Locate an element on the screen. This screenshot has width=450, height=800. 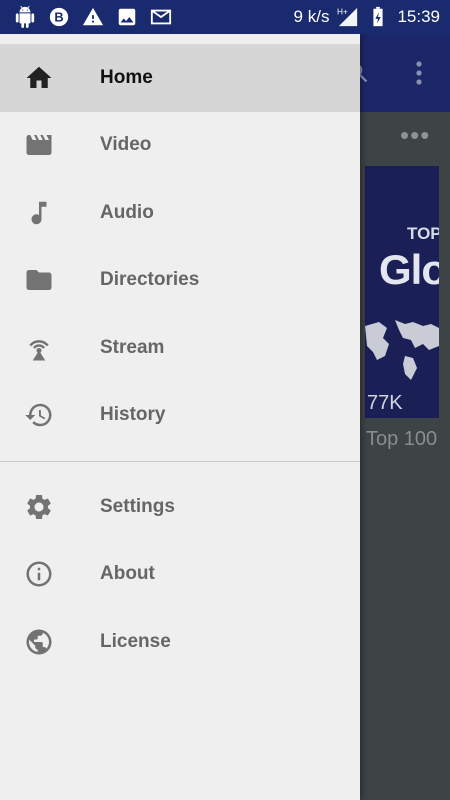
drawer-item-about: About is located at coordinates (180, 575).